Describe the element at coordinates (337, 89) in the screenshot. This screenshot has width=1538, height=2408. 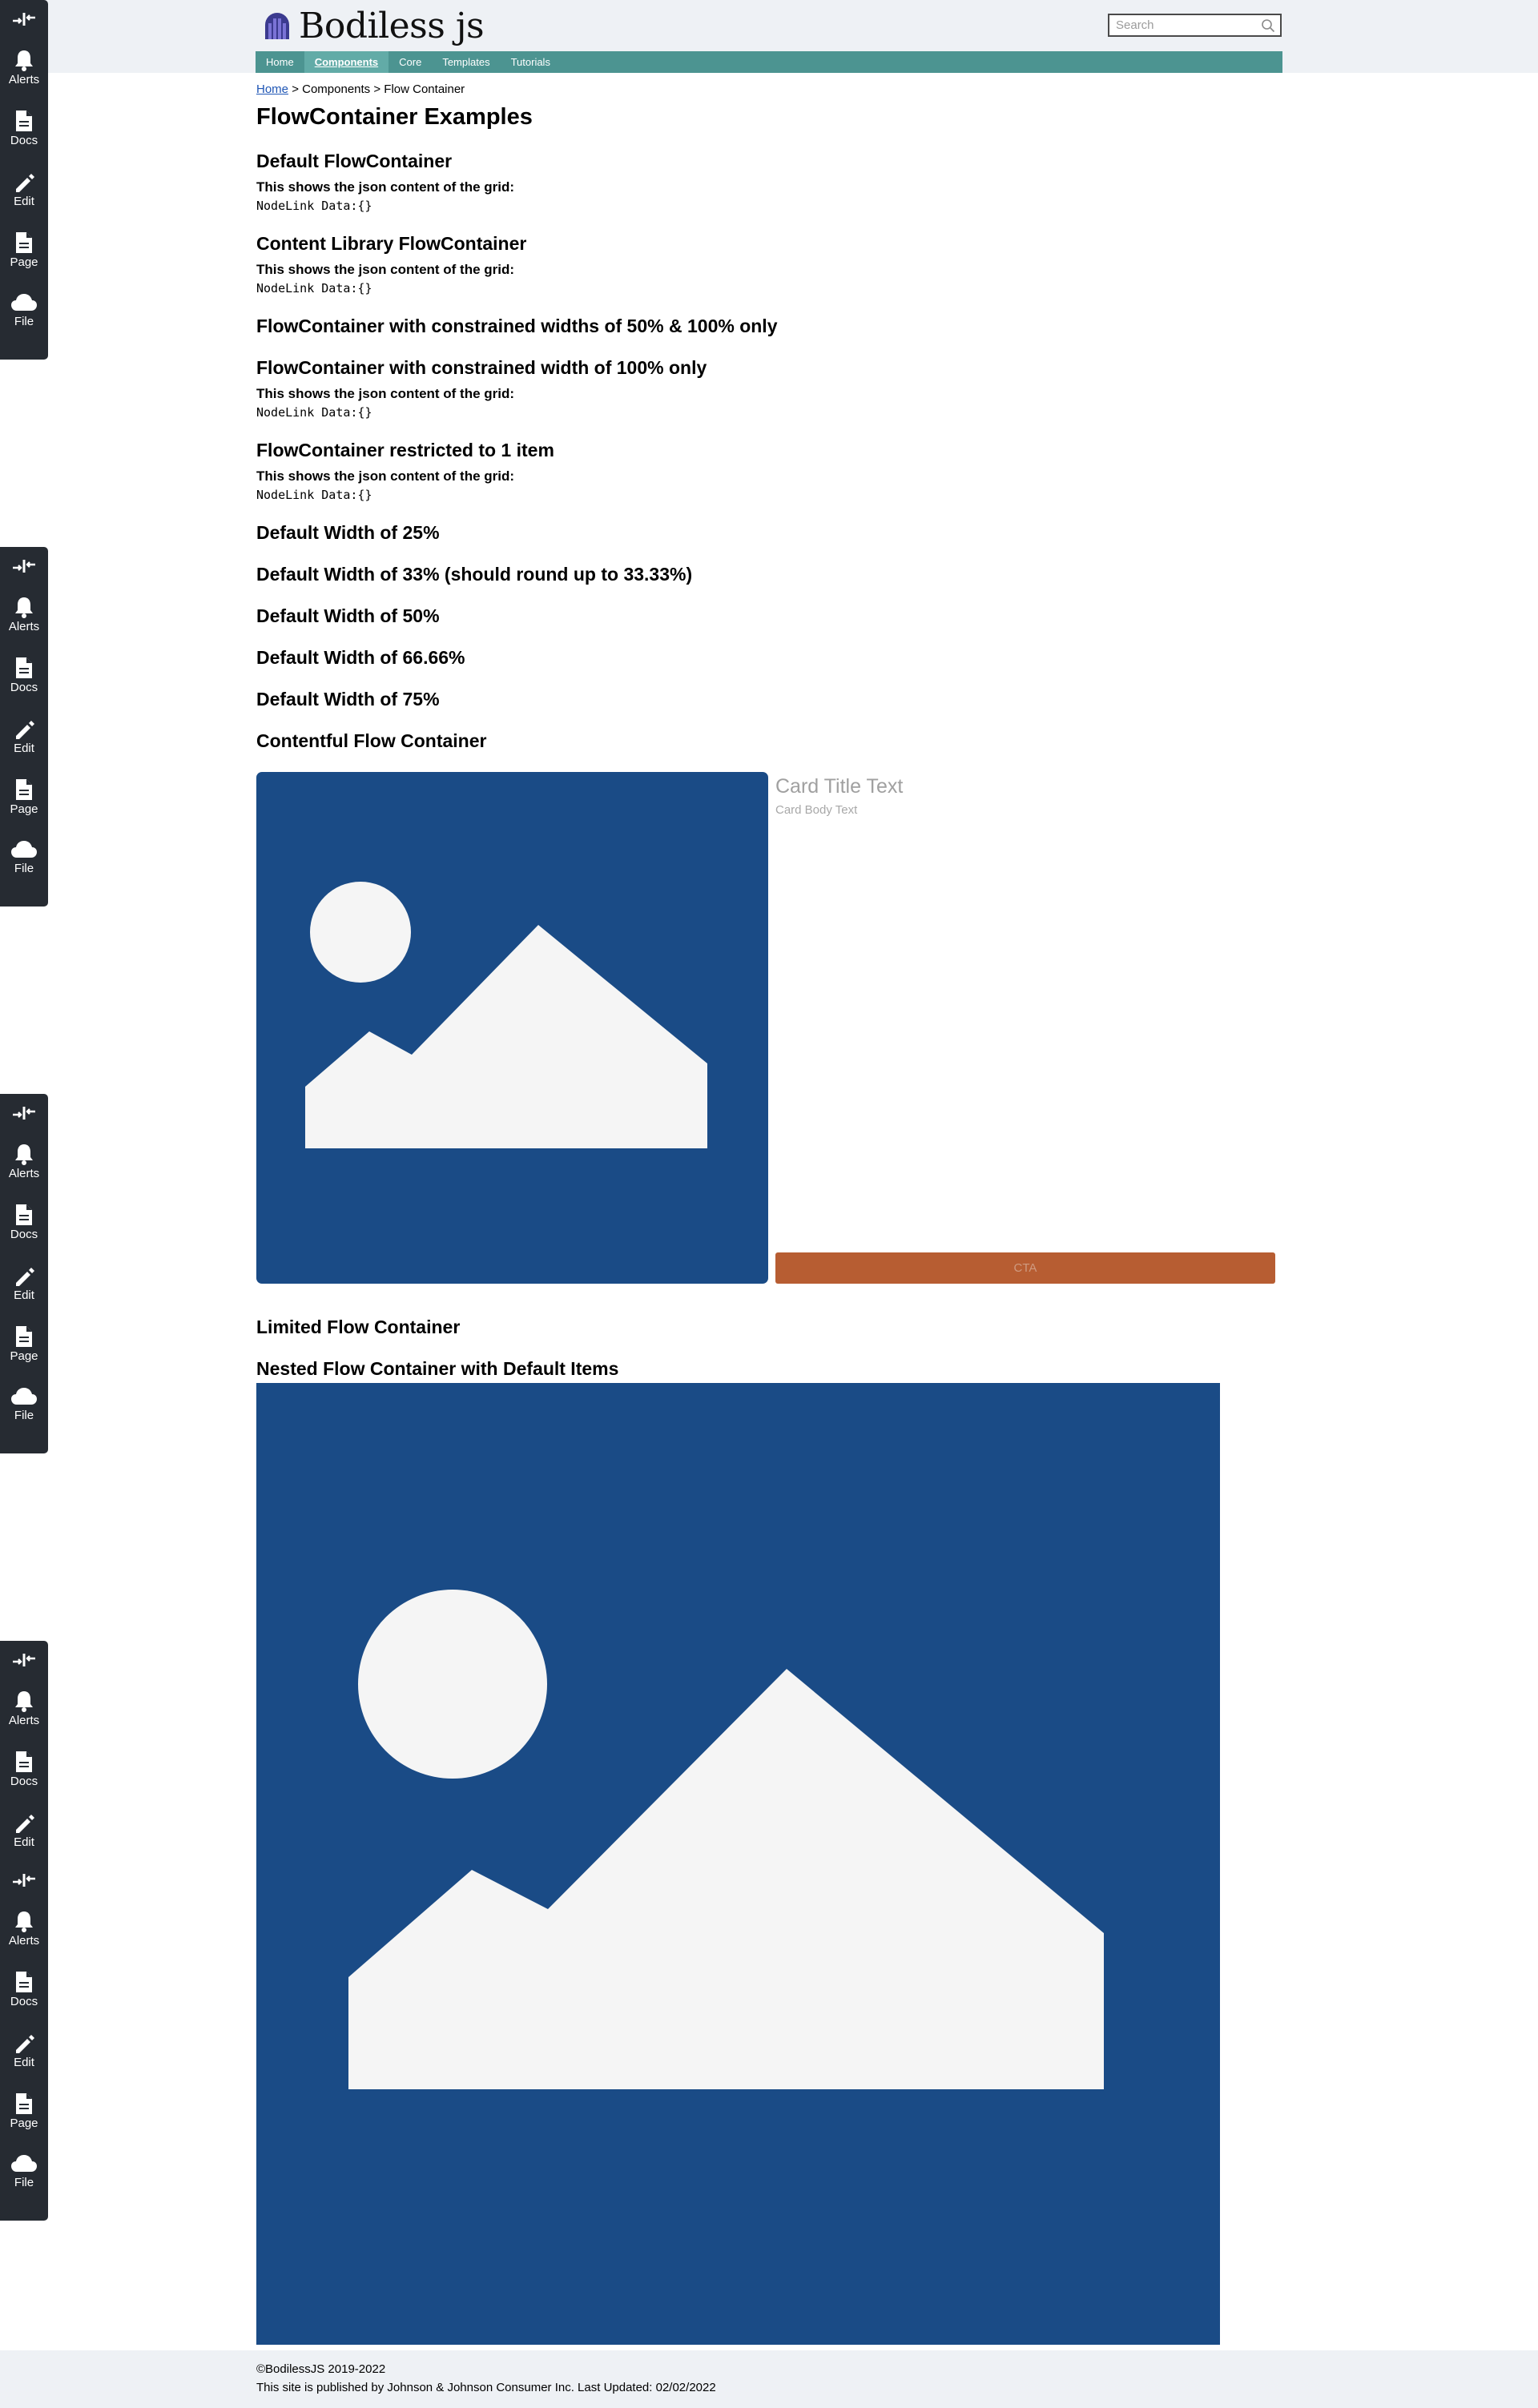
I see `breadcrumb-components: Components` at that location.